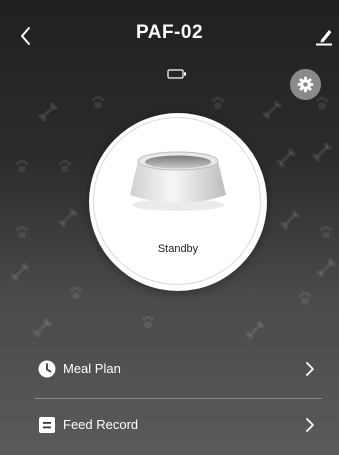 This screenshot has width=339, height=455. What do you see at coordinates (47, 425) in the screenshot?
I see `record-icon` at bounding box center [47, 425].